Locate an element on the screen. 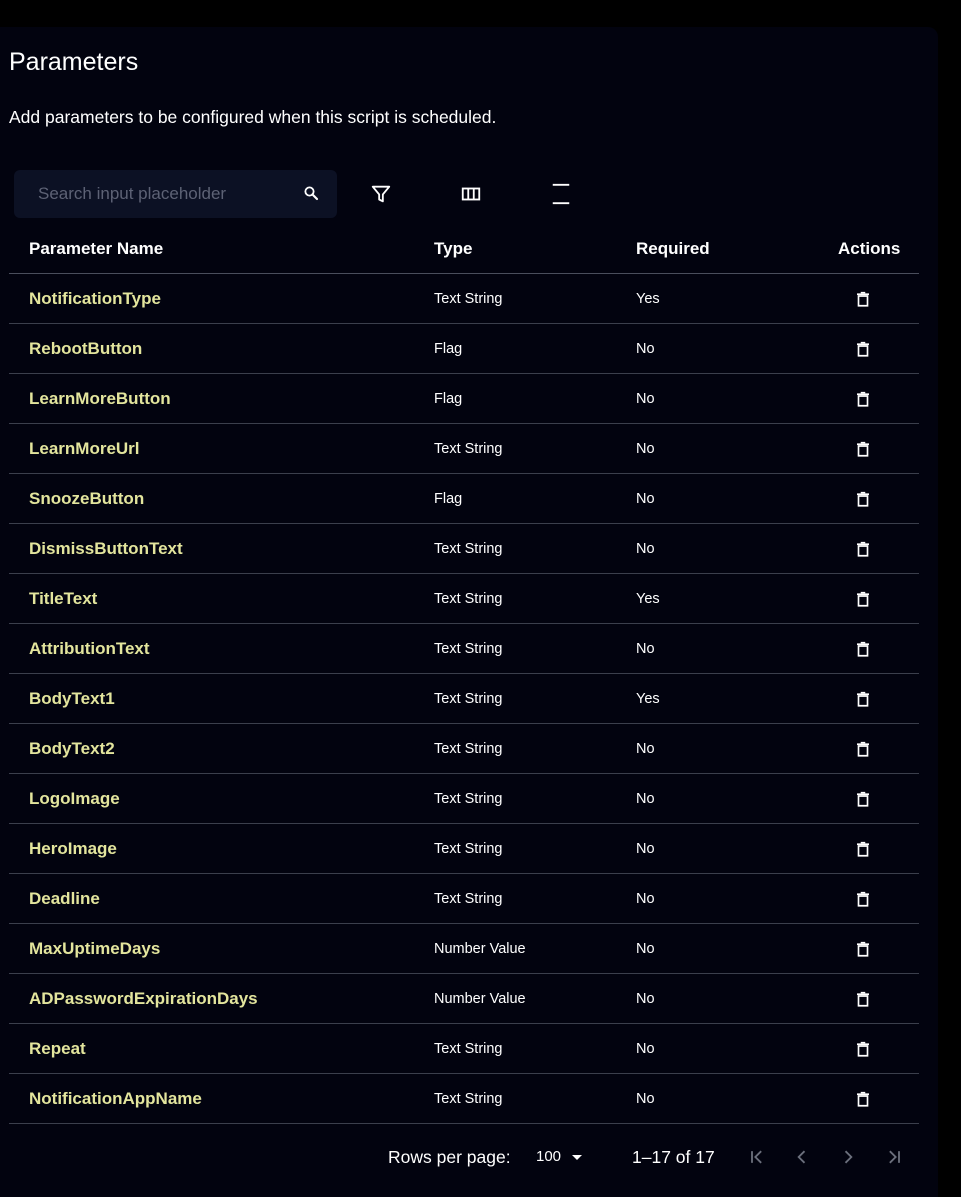  parameter-required: Yes is located at coordinates (648, 599).